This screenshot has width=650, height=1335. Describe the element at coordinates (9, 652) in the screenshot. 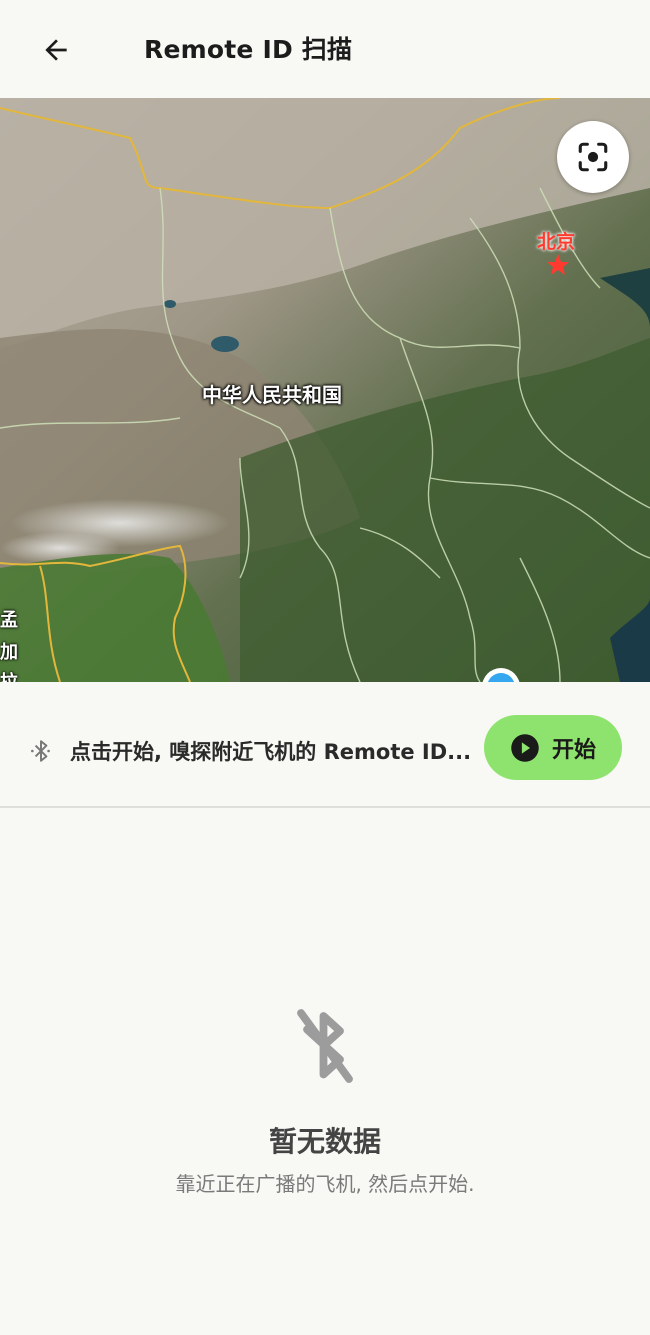

I see `edge-label: 加` at that location.